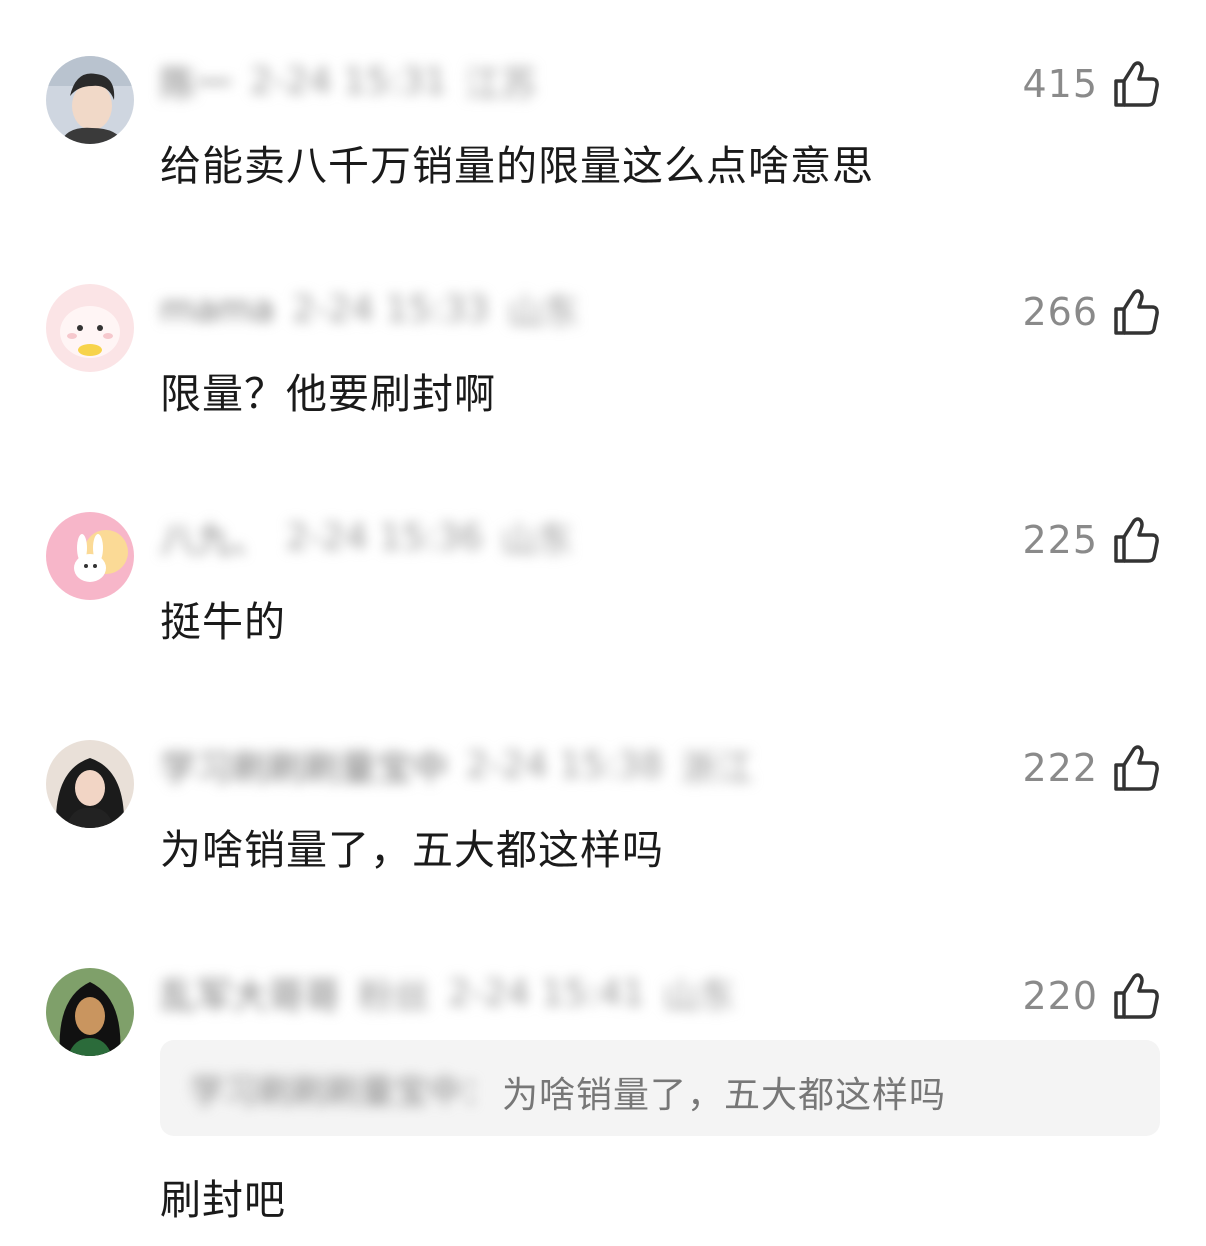 The width and height of the screenshot is (1206, 1246). What do you see at coordinates (1060, 768) in the screenshot?
I see `like-count: 222` at bounding box center [1060, 768].